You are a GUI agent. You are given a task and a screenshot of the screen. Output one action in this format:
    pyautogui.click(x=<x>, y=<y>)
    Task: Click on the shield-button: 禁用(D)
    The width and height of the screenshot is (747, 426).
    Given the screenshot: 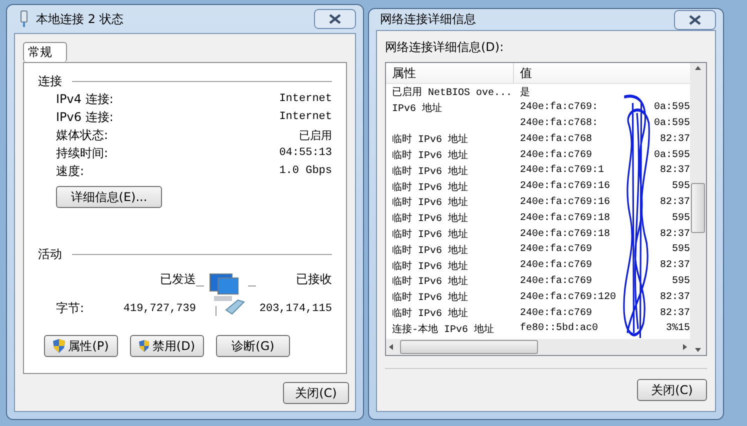 What is the action you would take?
    pyautogui.click(x=167, y=346)
    